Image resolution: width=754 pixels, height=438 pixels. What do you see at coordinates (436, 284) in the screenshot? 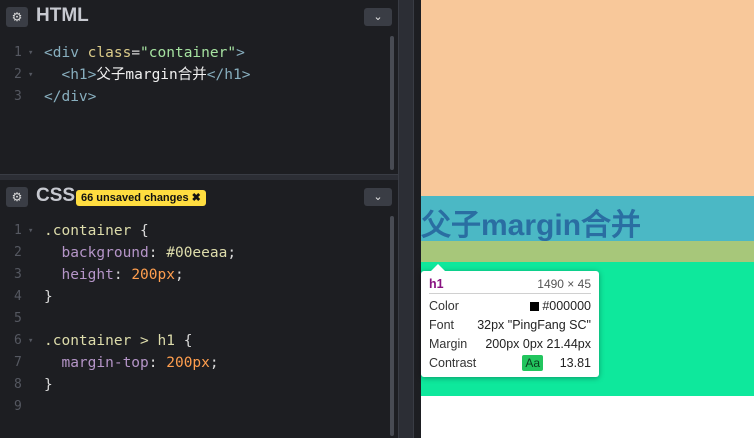
I see `tooltip-tag-name: h1` at bounding box center [436, 284].